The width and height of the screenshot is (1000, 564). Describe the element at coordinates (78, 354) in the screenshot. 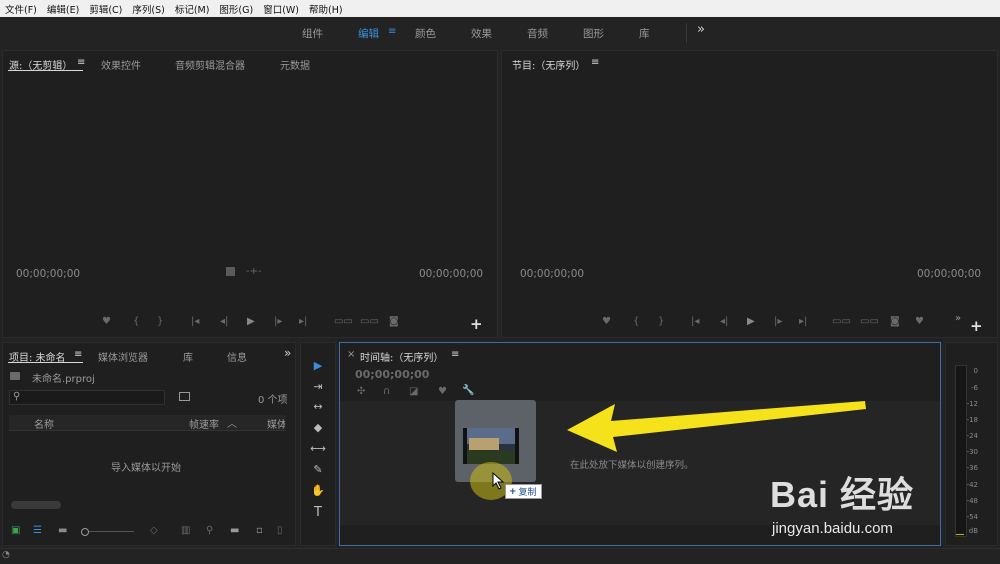

I see `tab-project-menu-icon: ≡` at that location.